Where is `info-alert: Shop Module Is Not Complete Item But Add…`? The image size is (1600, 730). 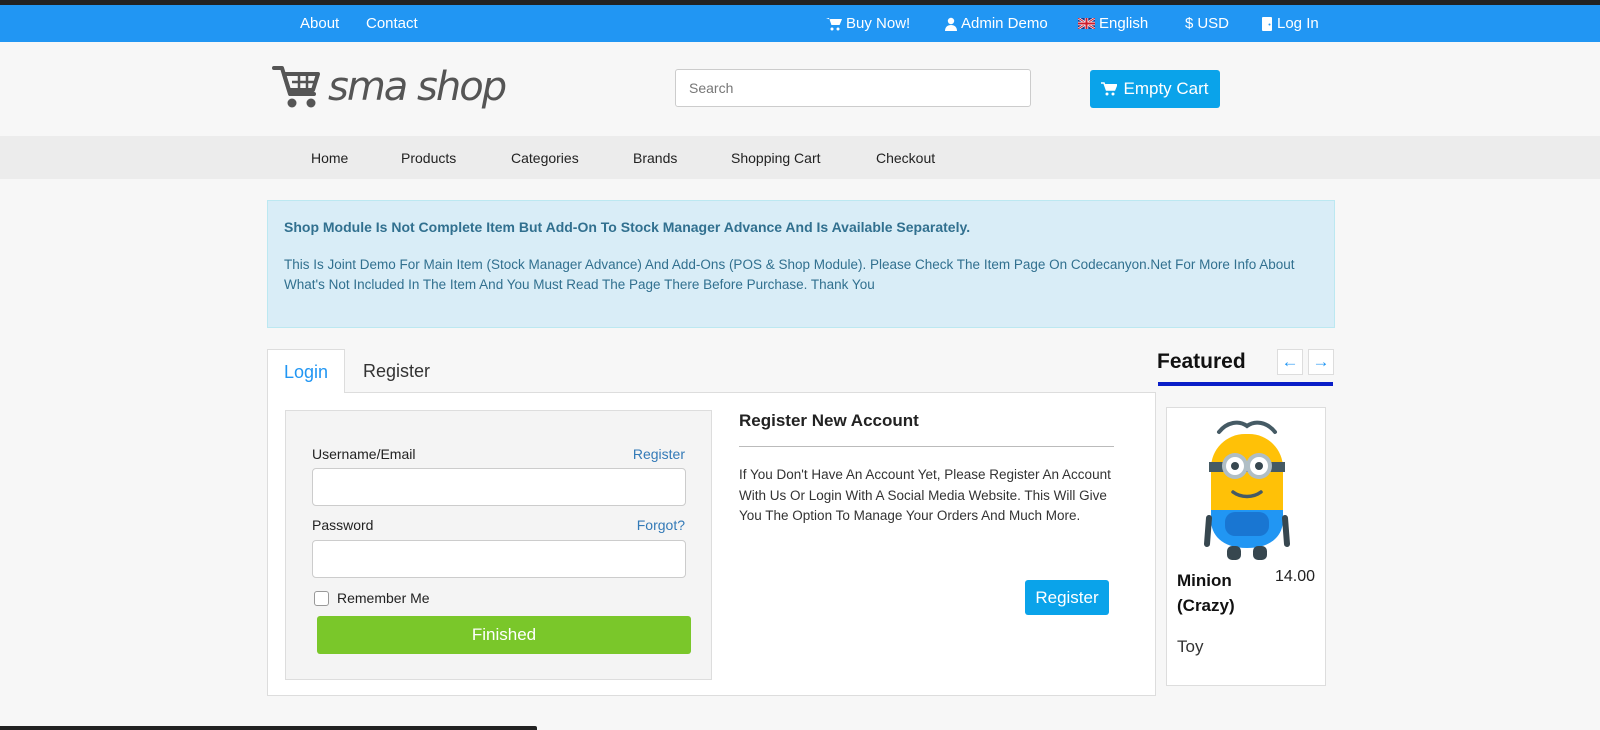
info-alert: Shop Module Is Not Complete Item But Add… is located at coordinates (801, 264).